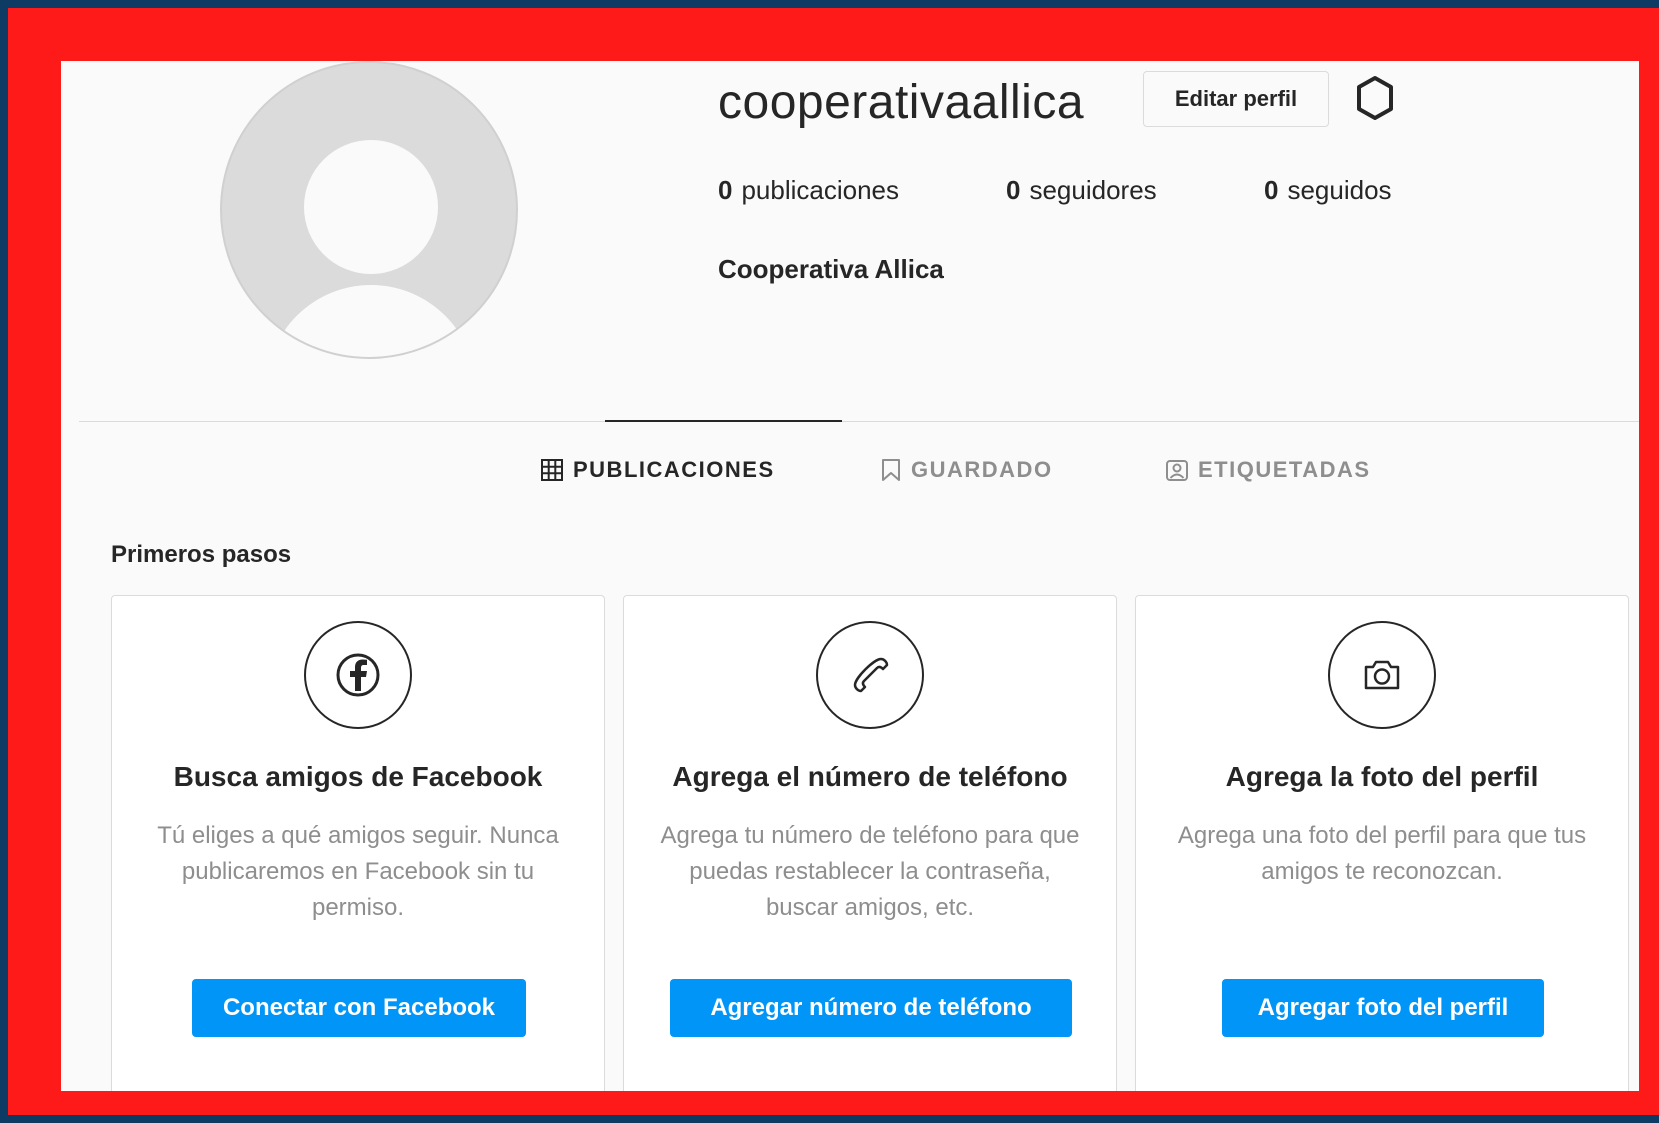  Describe the element at coordinates (870, 776) in the screenshot. I see `card-title: Agrega el número de teléfono` at that location.